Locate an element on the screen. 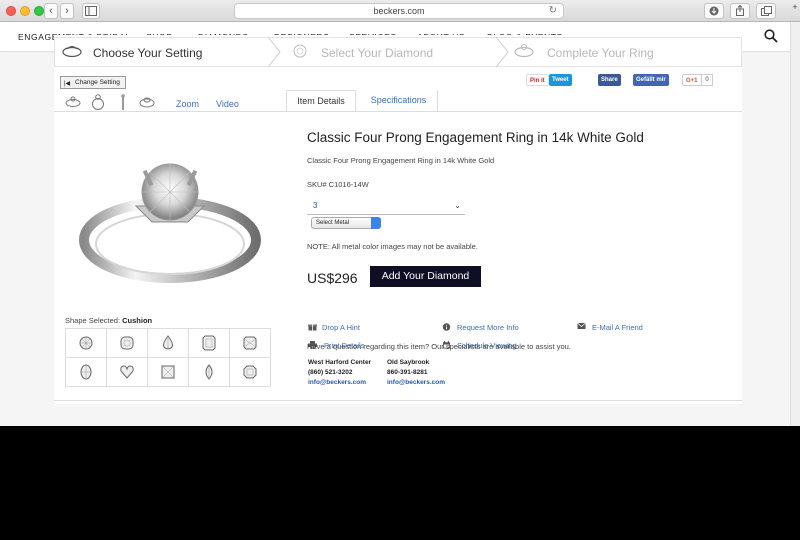  shape-selected-label: Shape Selected: Cushion is located at coordinates (108, 320).